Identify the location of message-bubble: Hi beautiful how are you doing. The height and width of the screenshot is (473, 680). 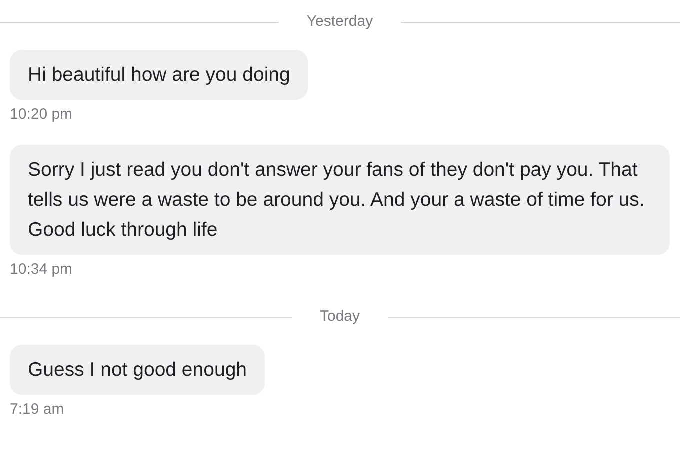
(159, 75).